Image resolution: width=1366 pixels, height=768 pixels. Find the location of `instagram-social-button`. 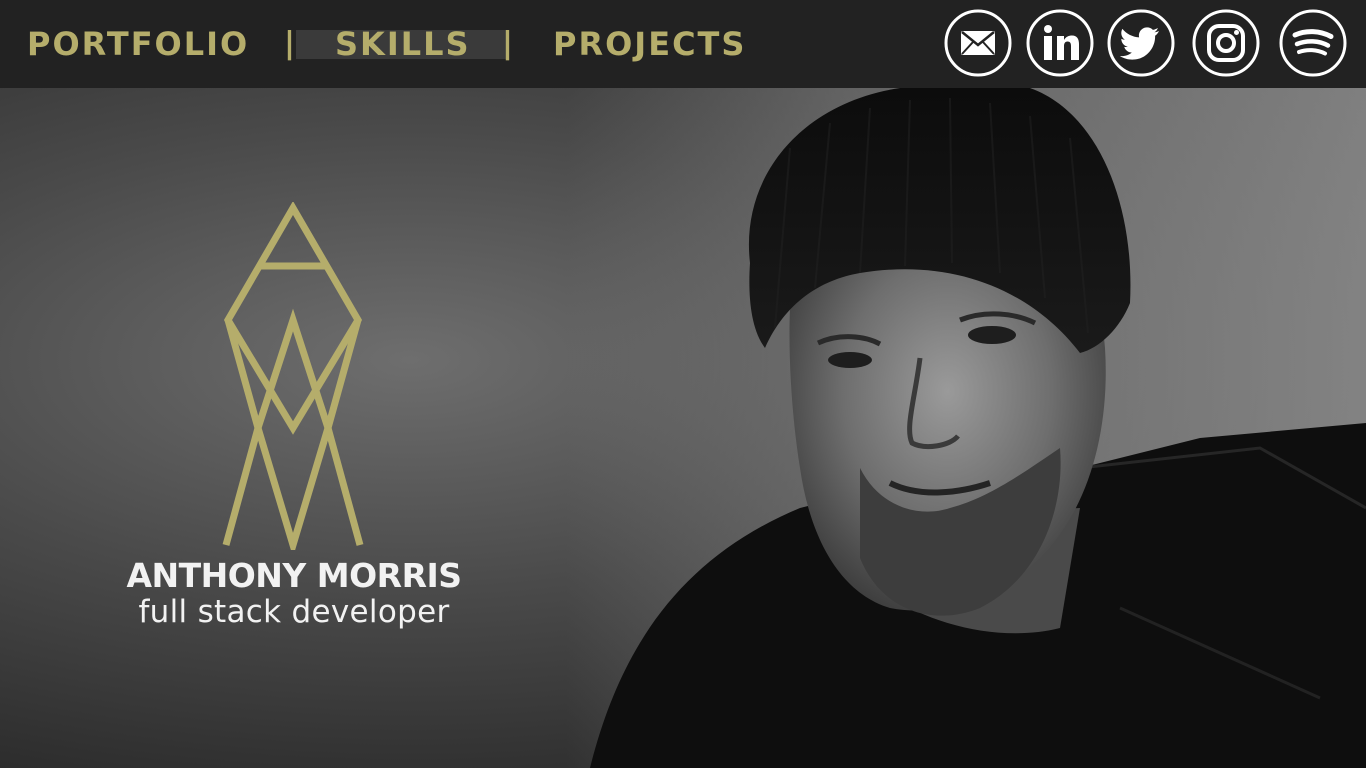

instagram-social-button is located at coordinates (1226, 43).